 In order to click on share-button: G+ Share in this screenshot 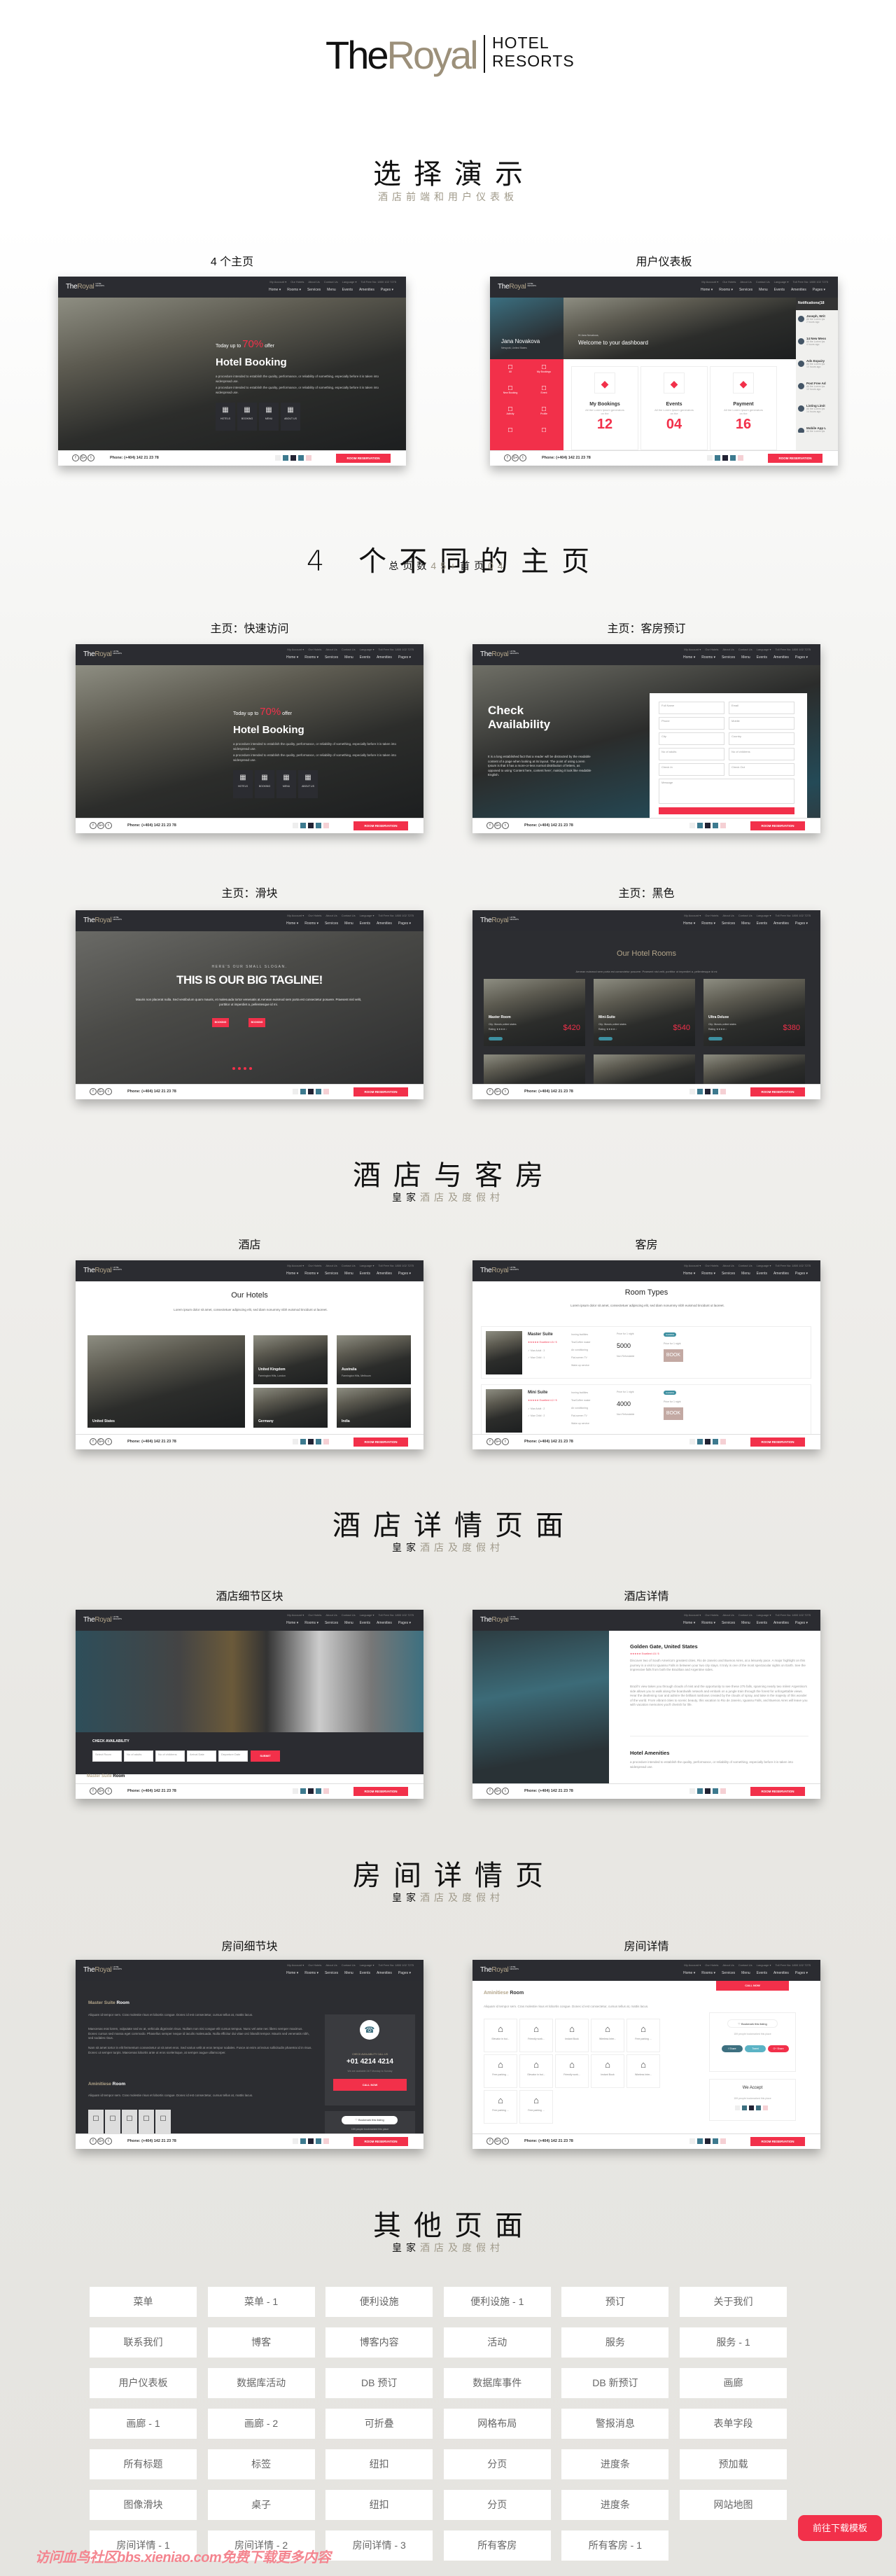, I will do `click(778, 2048)`.